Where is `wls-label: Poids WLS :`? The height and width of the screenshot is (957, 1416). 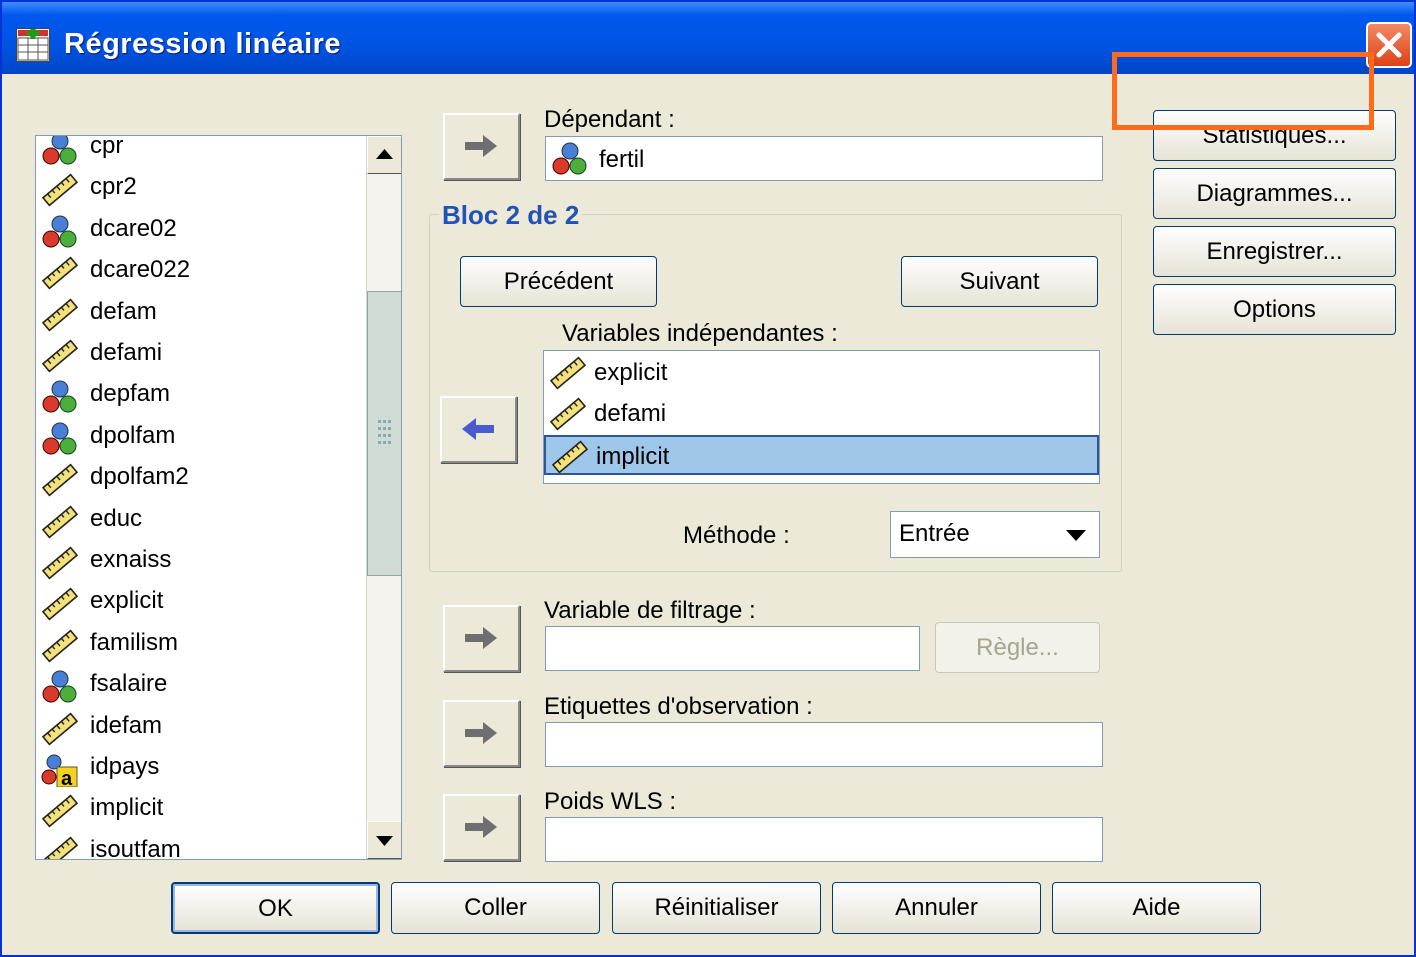 wls-label: Poids WLS : is located at coordinates (610, 801).